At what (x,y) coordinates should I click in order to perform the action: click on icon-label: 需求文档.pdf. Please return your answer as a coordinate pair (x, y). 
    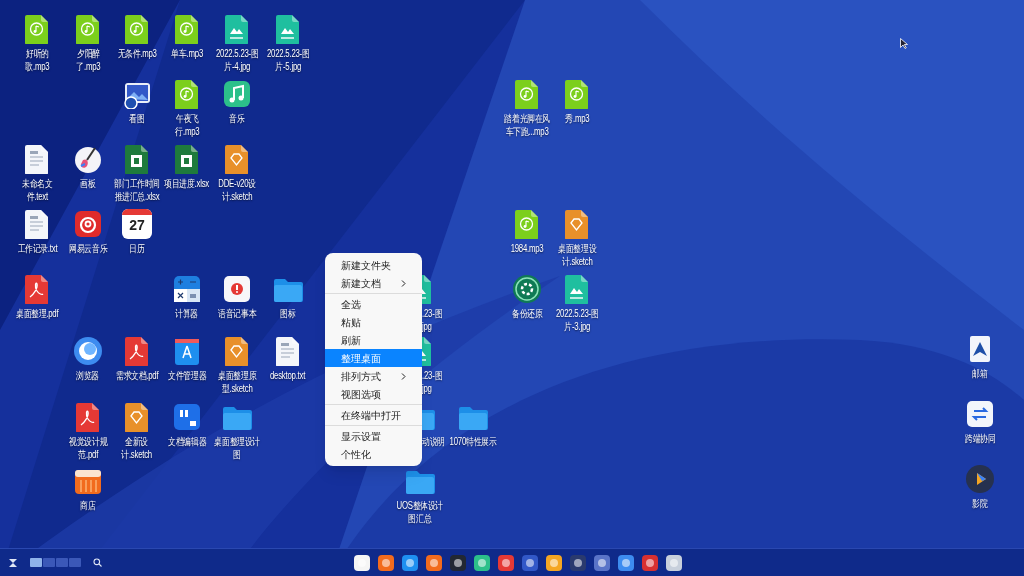
    Looking at the image, I should click on (137, 375).